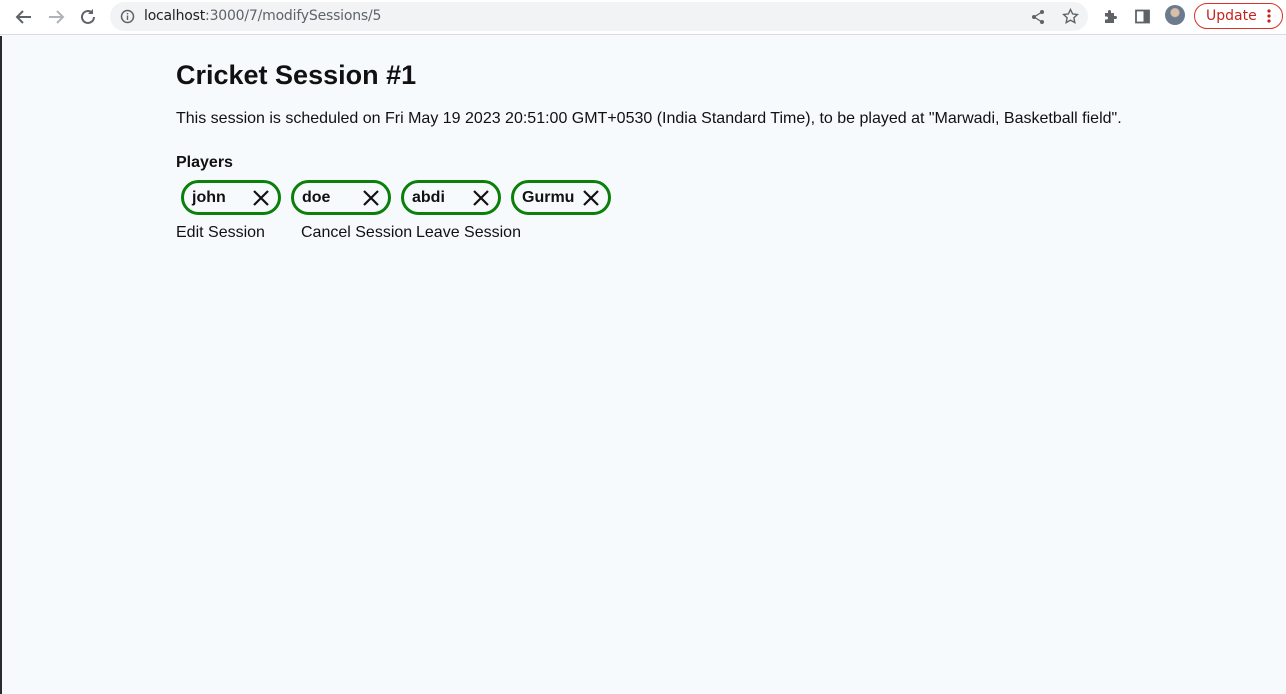 The image size is (1286, 694). Describe the element at coordinates (1110, 19) in the screenshot. I see `extensions-puzzle-icon` at that location.